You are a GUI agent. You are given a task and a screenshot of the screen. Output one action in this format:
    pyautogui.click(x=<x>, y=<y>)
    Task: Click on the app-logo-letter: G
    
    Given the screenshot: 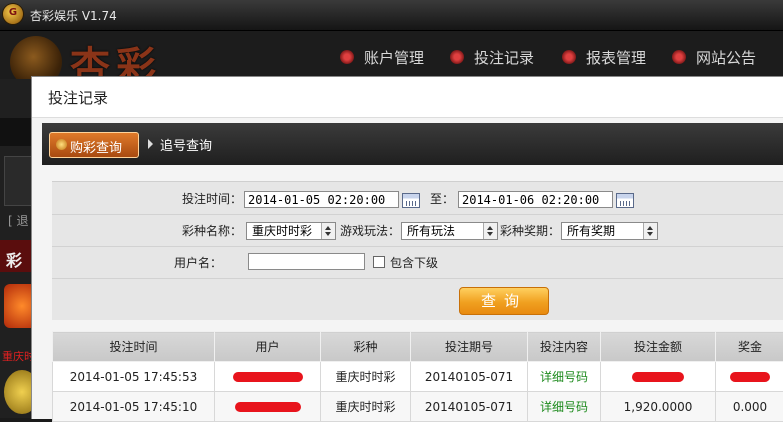 What is the action you would take?
    pyautogui.click(x=13, y=12)
    